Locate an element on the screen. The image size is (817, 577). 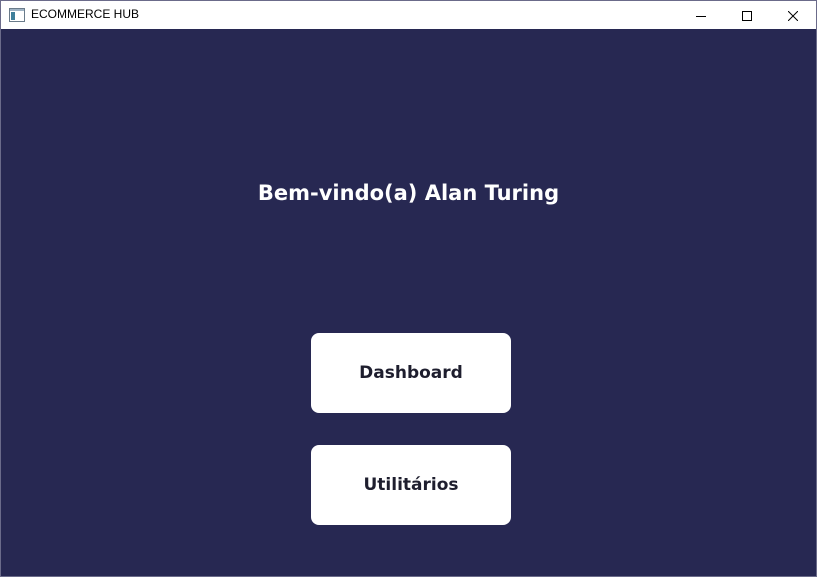
app-icon is located at coordinates (17, 14).